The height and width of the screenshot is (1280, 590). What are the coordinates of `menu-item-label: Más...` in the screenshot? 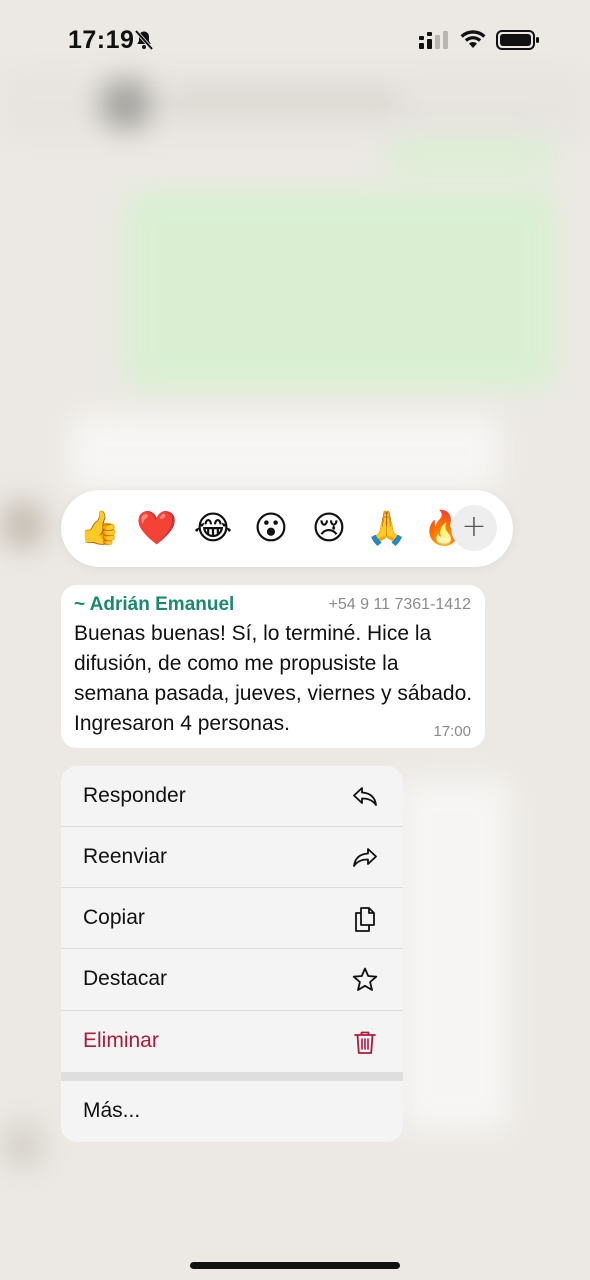 It's located at (112, 1110).